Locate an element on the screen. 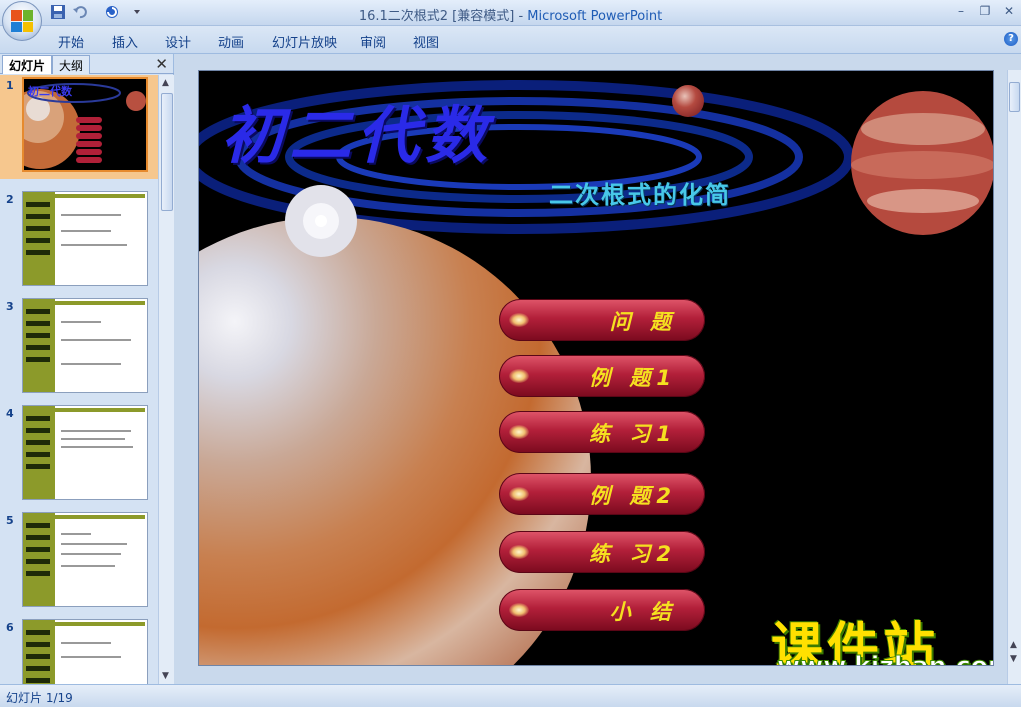 This screenshot has width=1021, height=707. menu-button-label: 练 习1 is located at coordinates (633, 434).